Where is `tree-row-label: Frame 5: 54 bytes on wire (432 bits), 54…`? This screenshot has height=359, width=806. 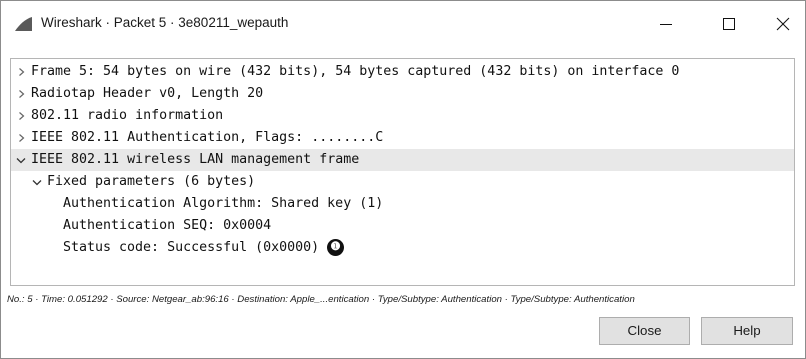
tree-row-label: Frame 5: 54 bytes on wire (432 bits), 54… is located at coordinates (355, 71).